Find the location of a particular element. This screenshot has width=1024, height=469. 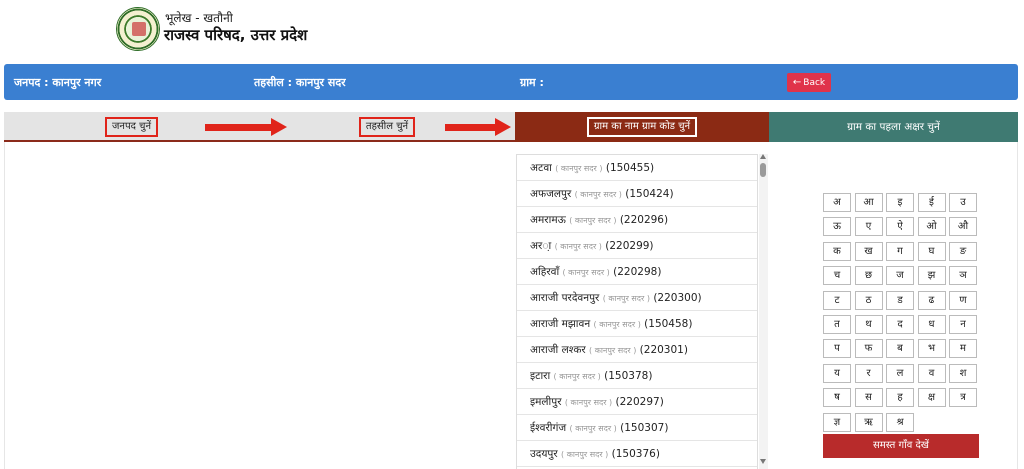

letter-button: त is located at coordinates (837, 324).